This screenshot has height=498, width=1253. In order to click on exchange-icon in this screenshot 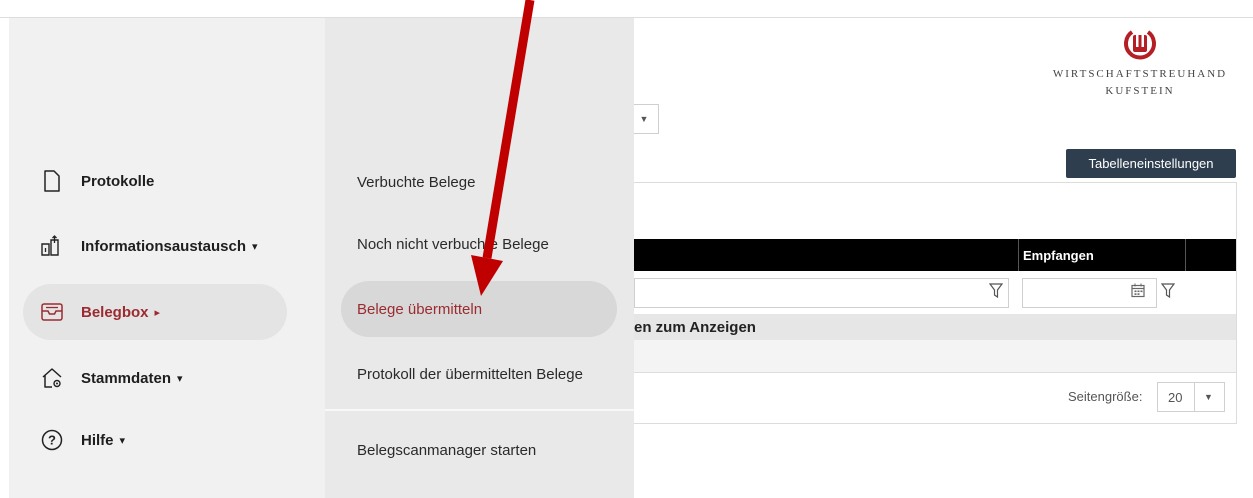, I will do `click(52, 246)`.